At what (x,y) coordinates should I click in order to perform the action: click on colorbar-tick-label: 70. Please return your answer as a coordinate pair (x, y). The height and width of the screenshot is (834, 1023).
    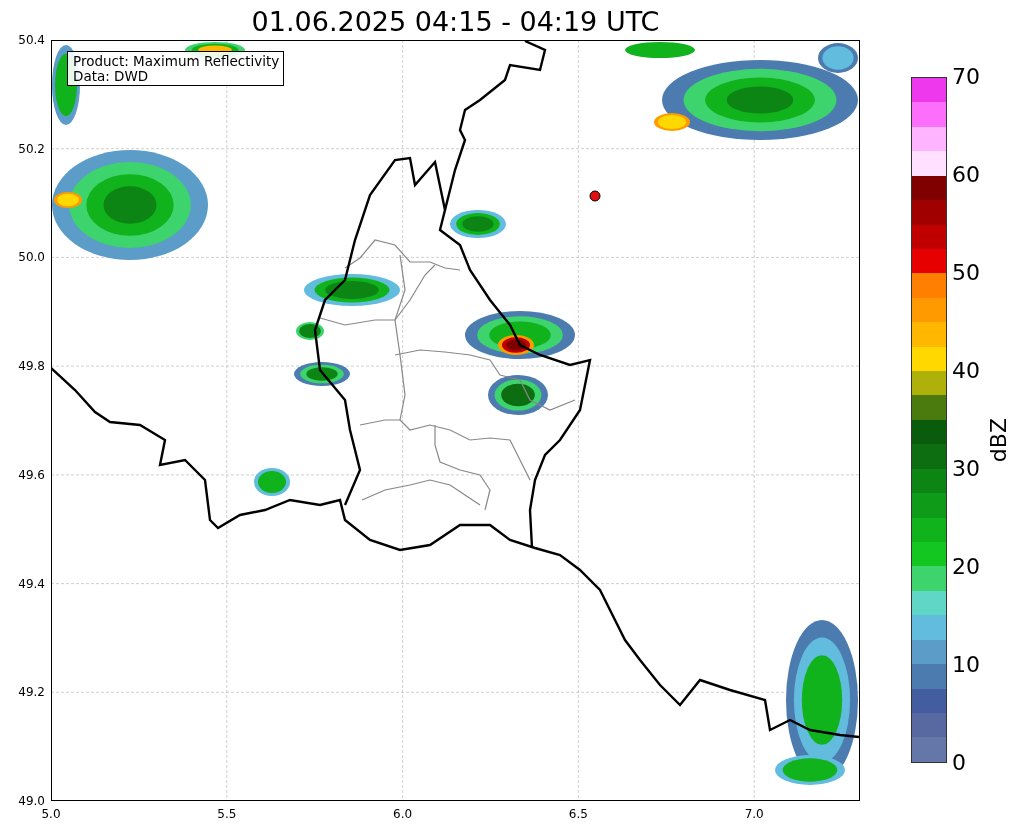
    Looking at the image, I should click on (966, 77).